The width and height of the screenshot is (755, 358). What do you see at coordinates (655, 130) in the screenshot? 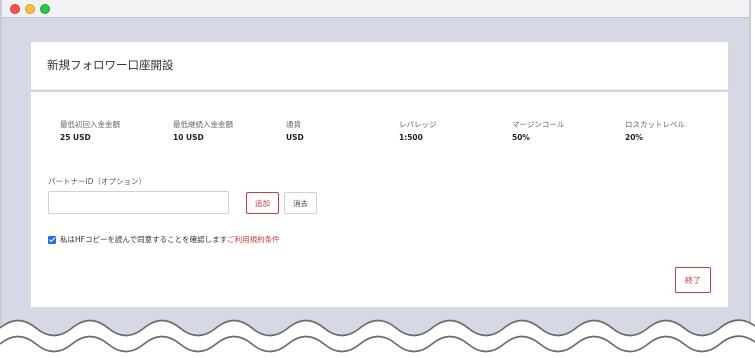
I see `info-stop-out-level: ロスカットレベル 20%` at bounding box center [655, 130].